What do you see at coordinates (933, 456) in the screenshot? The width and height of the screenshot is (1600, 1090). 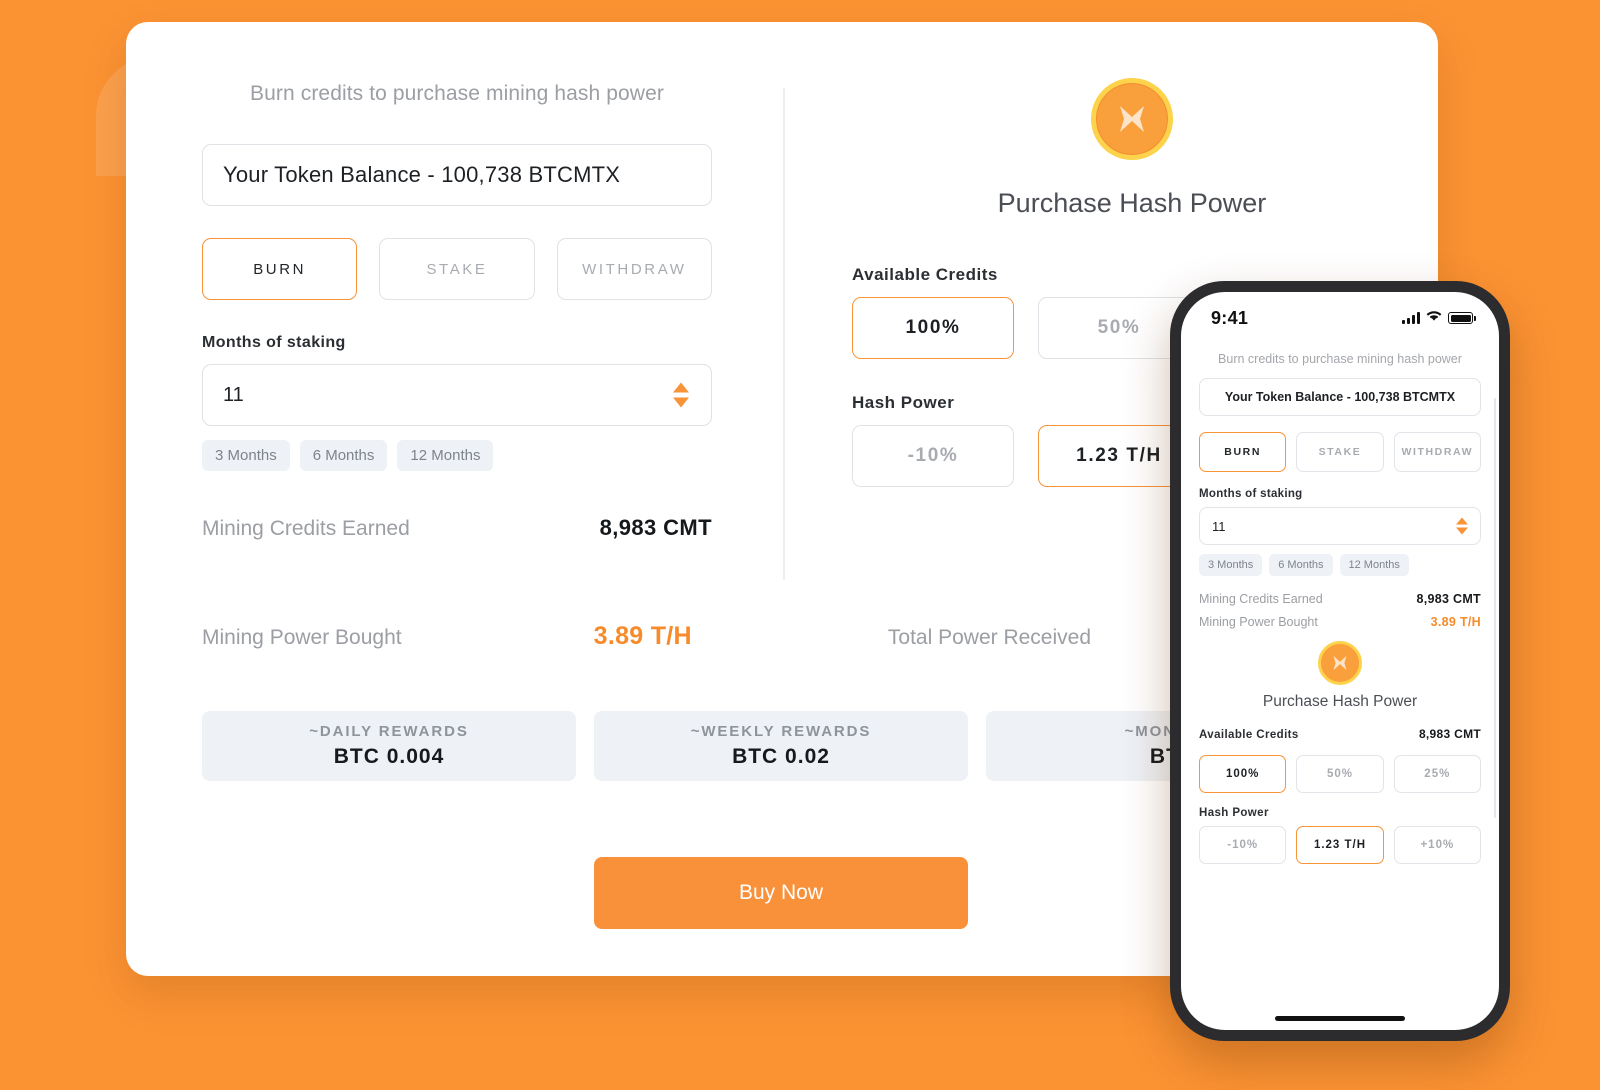 I see `hash-option-minus-10: -10%` at bounding box center [933, 456].